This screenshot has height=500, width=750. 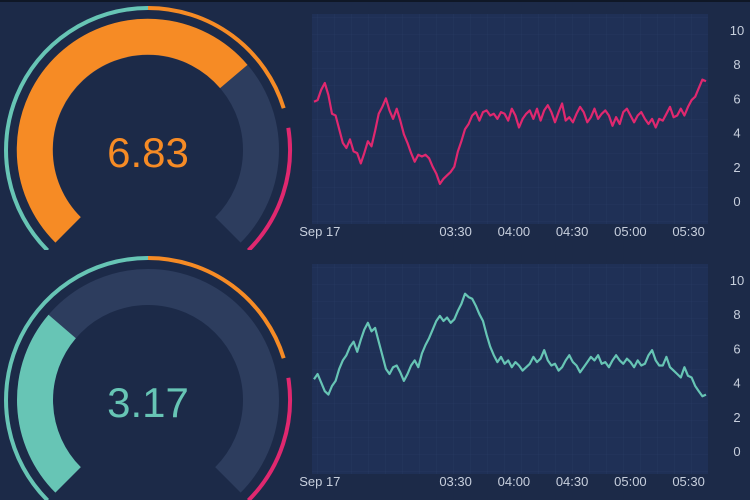 I want to click on gauge-value-label: 3.17, so click(x=148, y=402).